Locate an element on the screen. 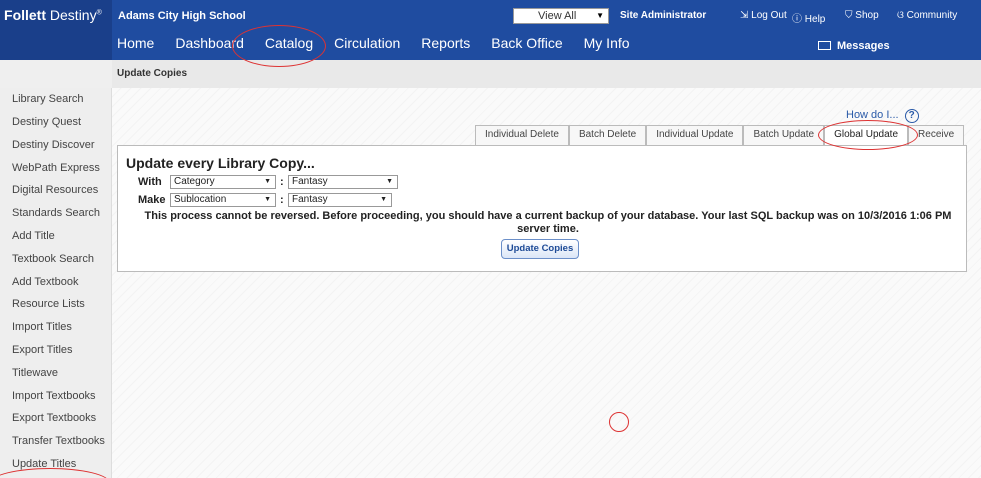 The image size is (981, 478). tab-batch-update: Batch Update is located at coordinates (784, 135).